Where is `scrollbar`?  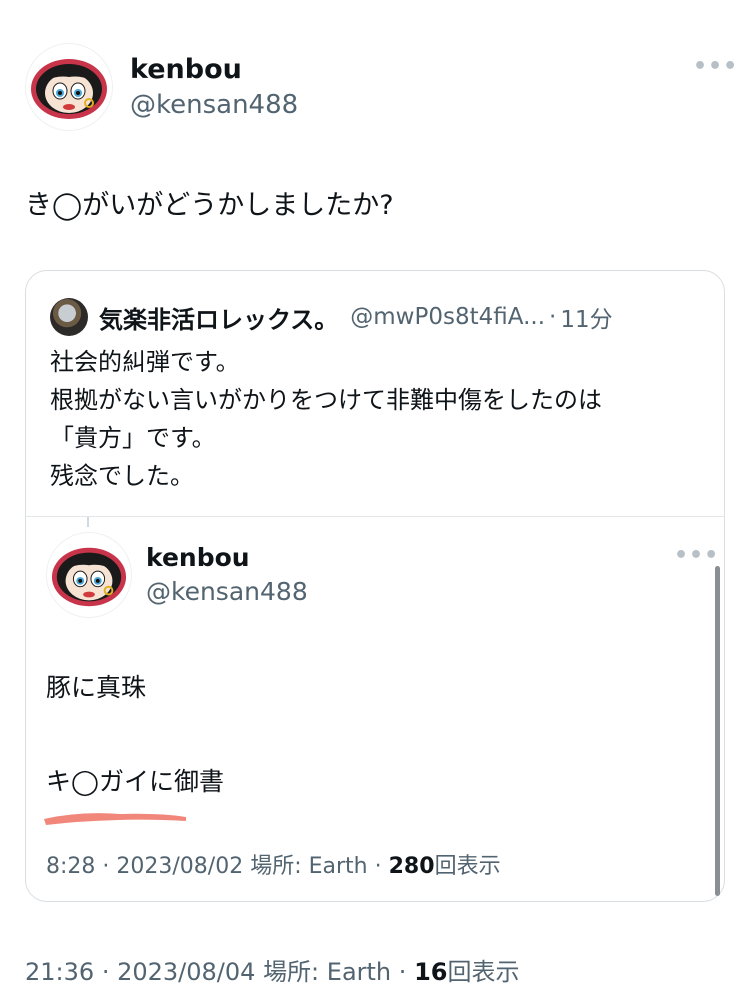
scrollbar is located at coordinates (717, 731).